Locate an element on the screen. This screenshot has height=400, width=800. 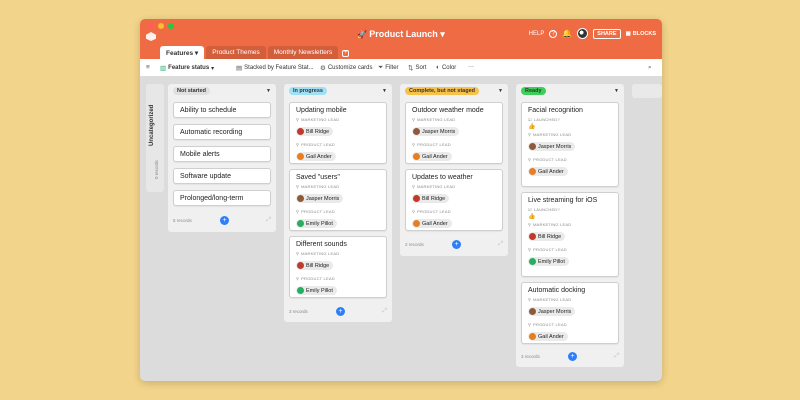
help-icon: ? is located at coordinates (553, 33).